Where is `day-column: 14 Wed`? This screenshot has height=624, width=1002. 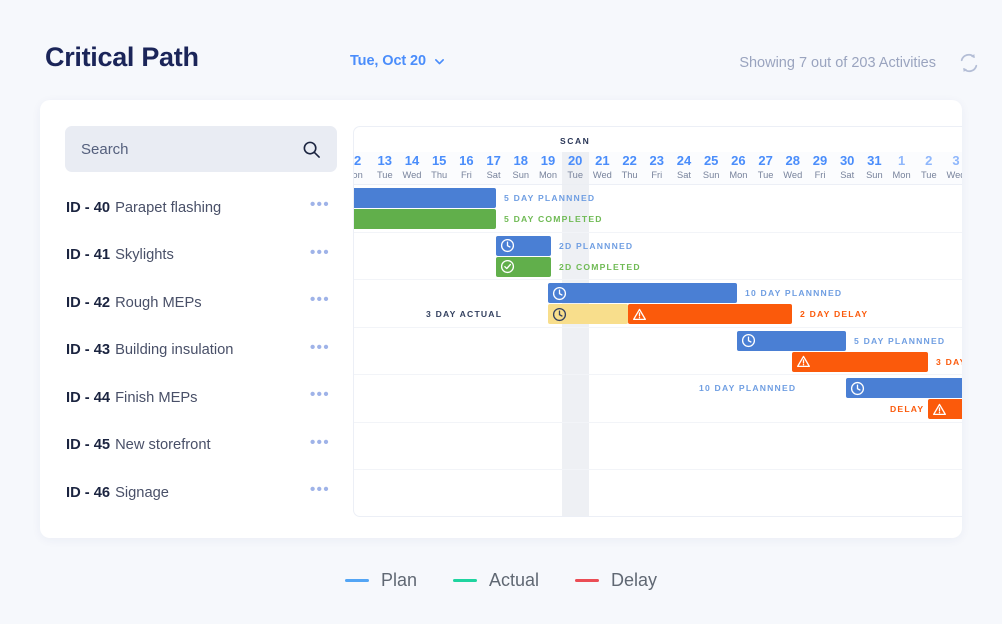 day-column: 14 Wed is located at coordinates (411, 167).